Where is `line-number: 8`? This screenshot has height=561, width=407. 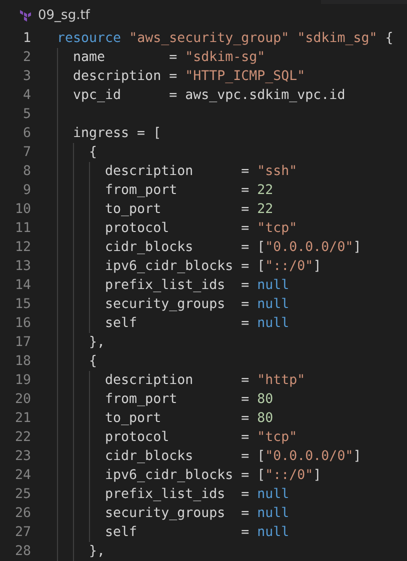
line-number: 8 is located at coordinates (26, 171).